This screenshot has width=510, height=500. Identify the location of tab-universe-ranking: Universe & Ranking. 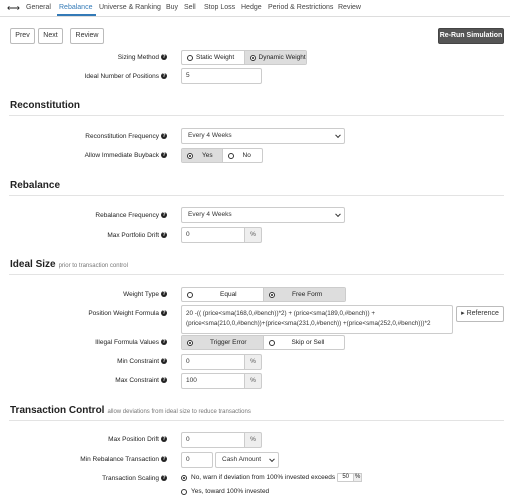
(130, 7).